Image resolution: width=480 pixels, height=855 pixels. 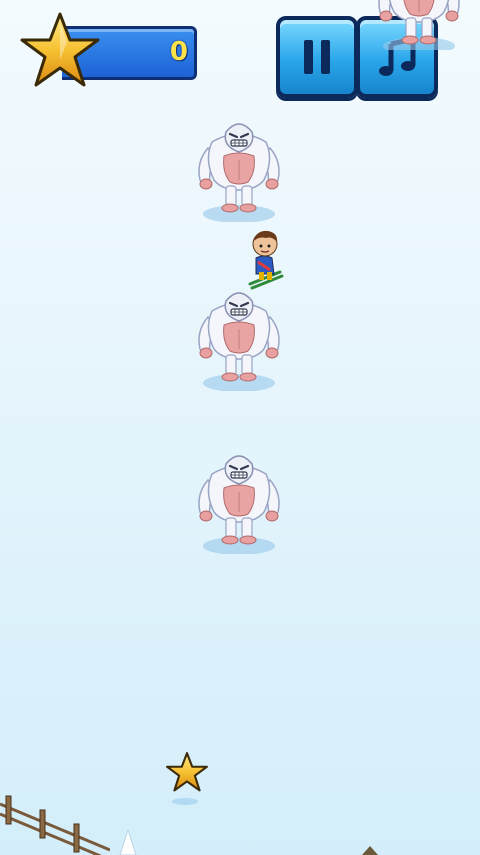 I want to click on score-value: 0, so click(x=178, y=52).